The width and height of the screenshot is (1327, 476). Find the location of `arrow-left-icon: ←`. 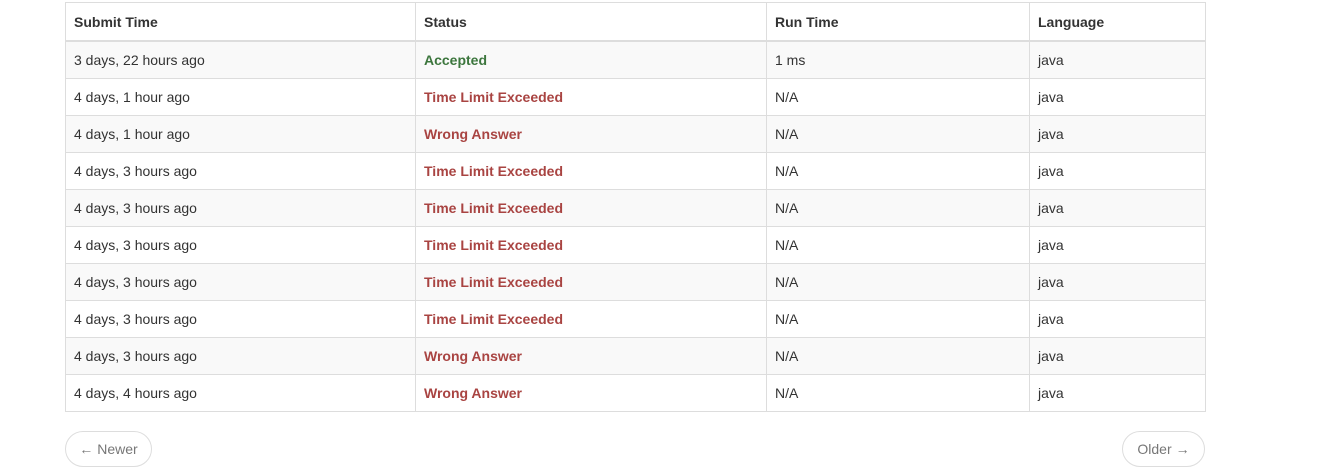

arrow-left-icon: ← is located at coordinates (86, 449).